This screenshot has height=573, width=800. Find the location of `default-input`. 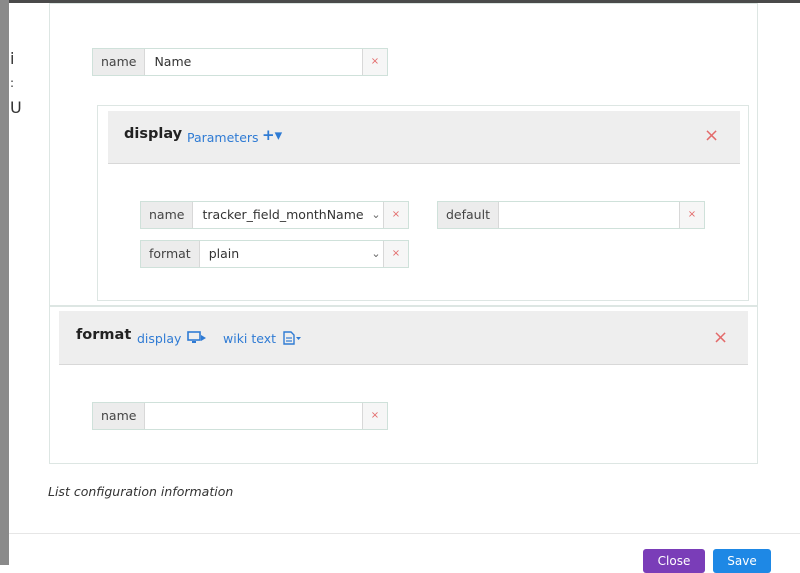

default-input is located at coordinates (589, 215).